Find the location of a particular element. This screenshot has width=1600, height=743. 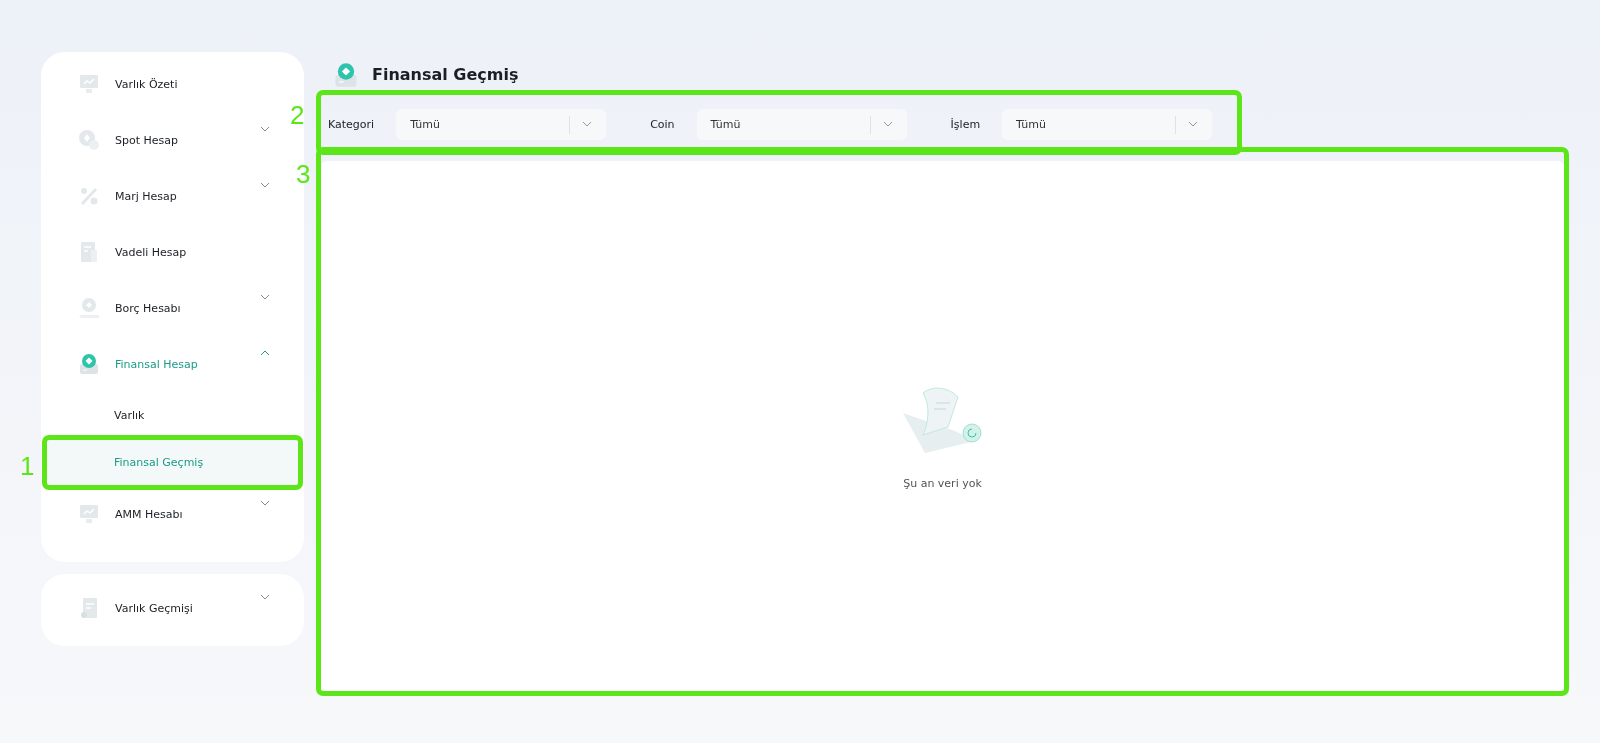

sidebar-item: Borç Hesabı is located at coordinates (172, 308).